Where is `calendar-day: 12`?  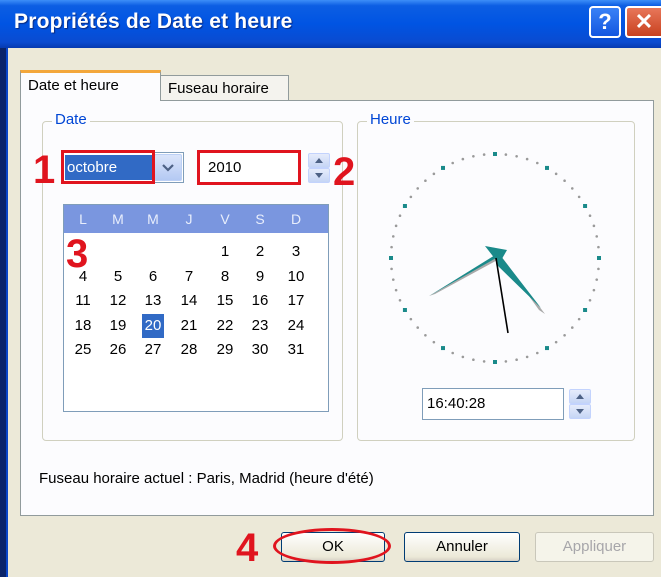
calendar-day: 12 is located at coordinates (118, 301).